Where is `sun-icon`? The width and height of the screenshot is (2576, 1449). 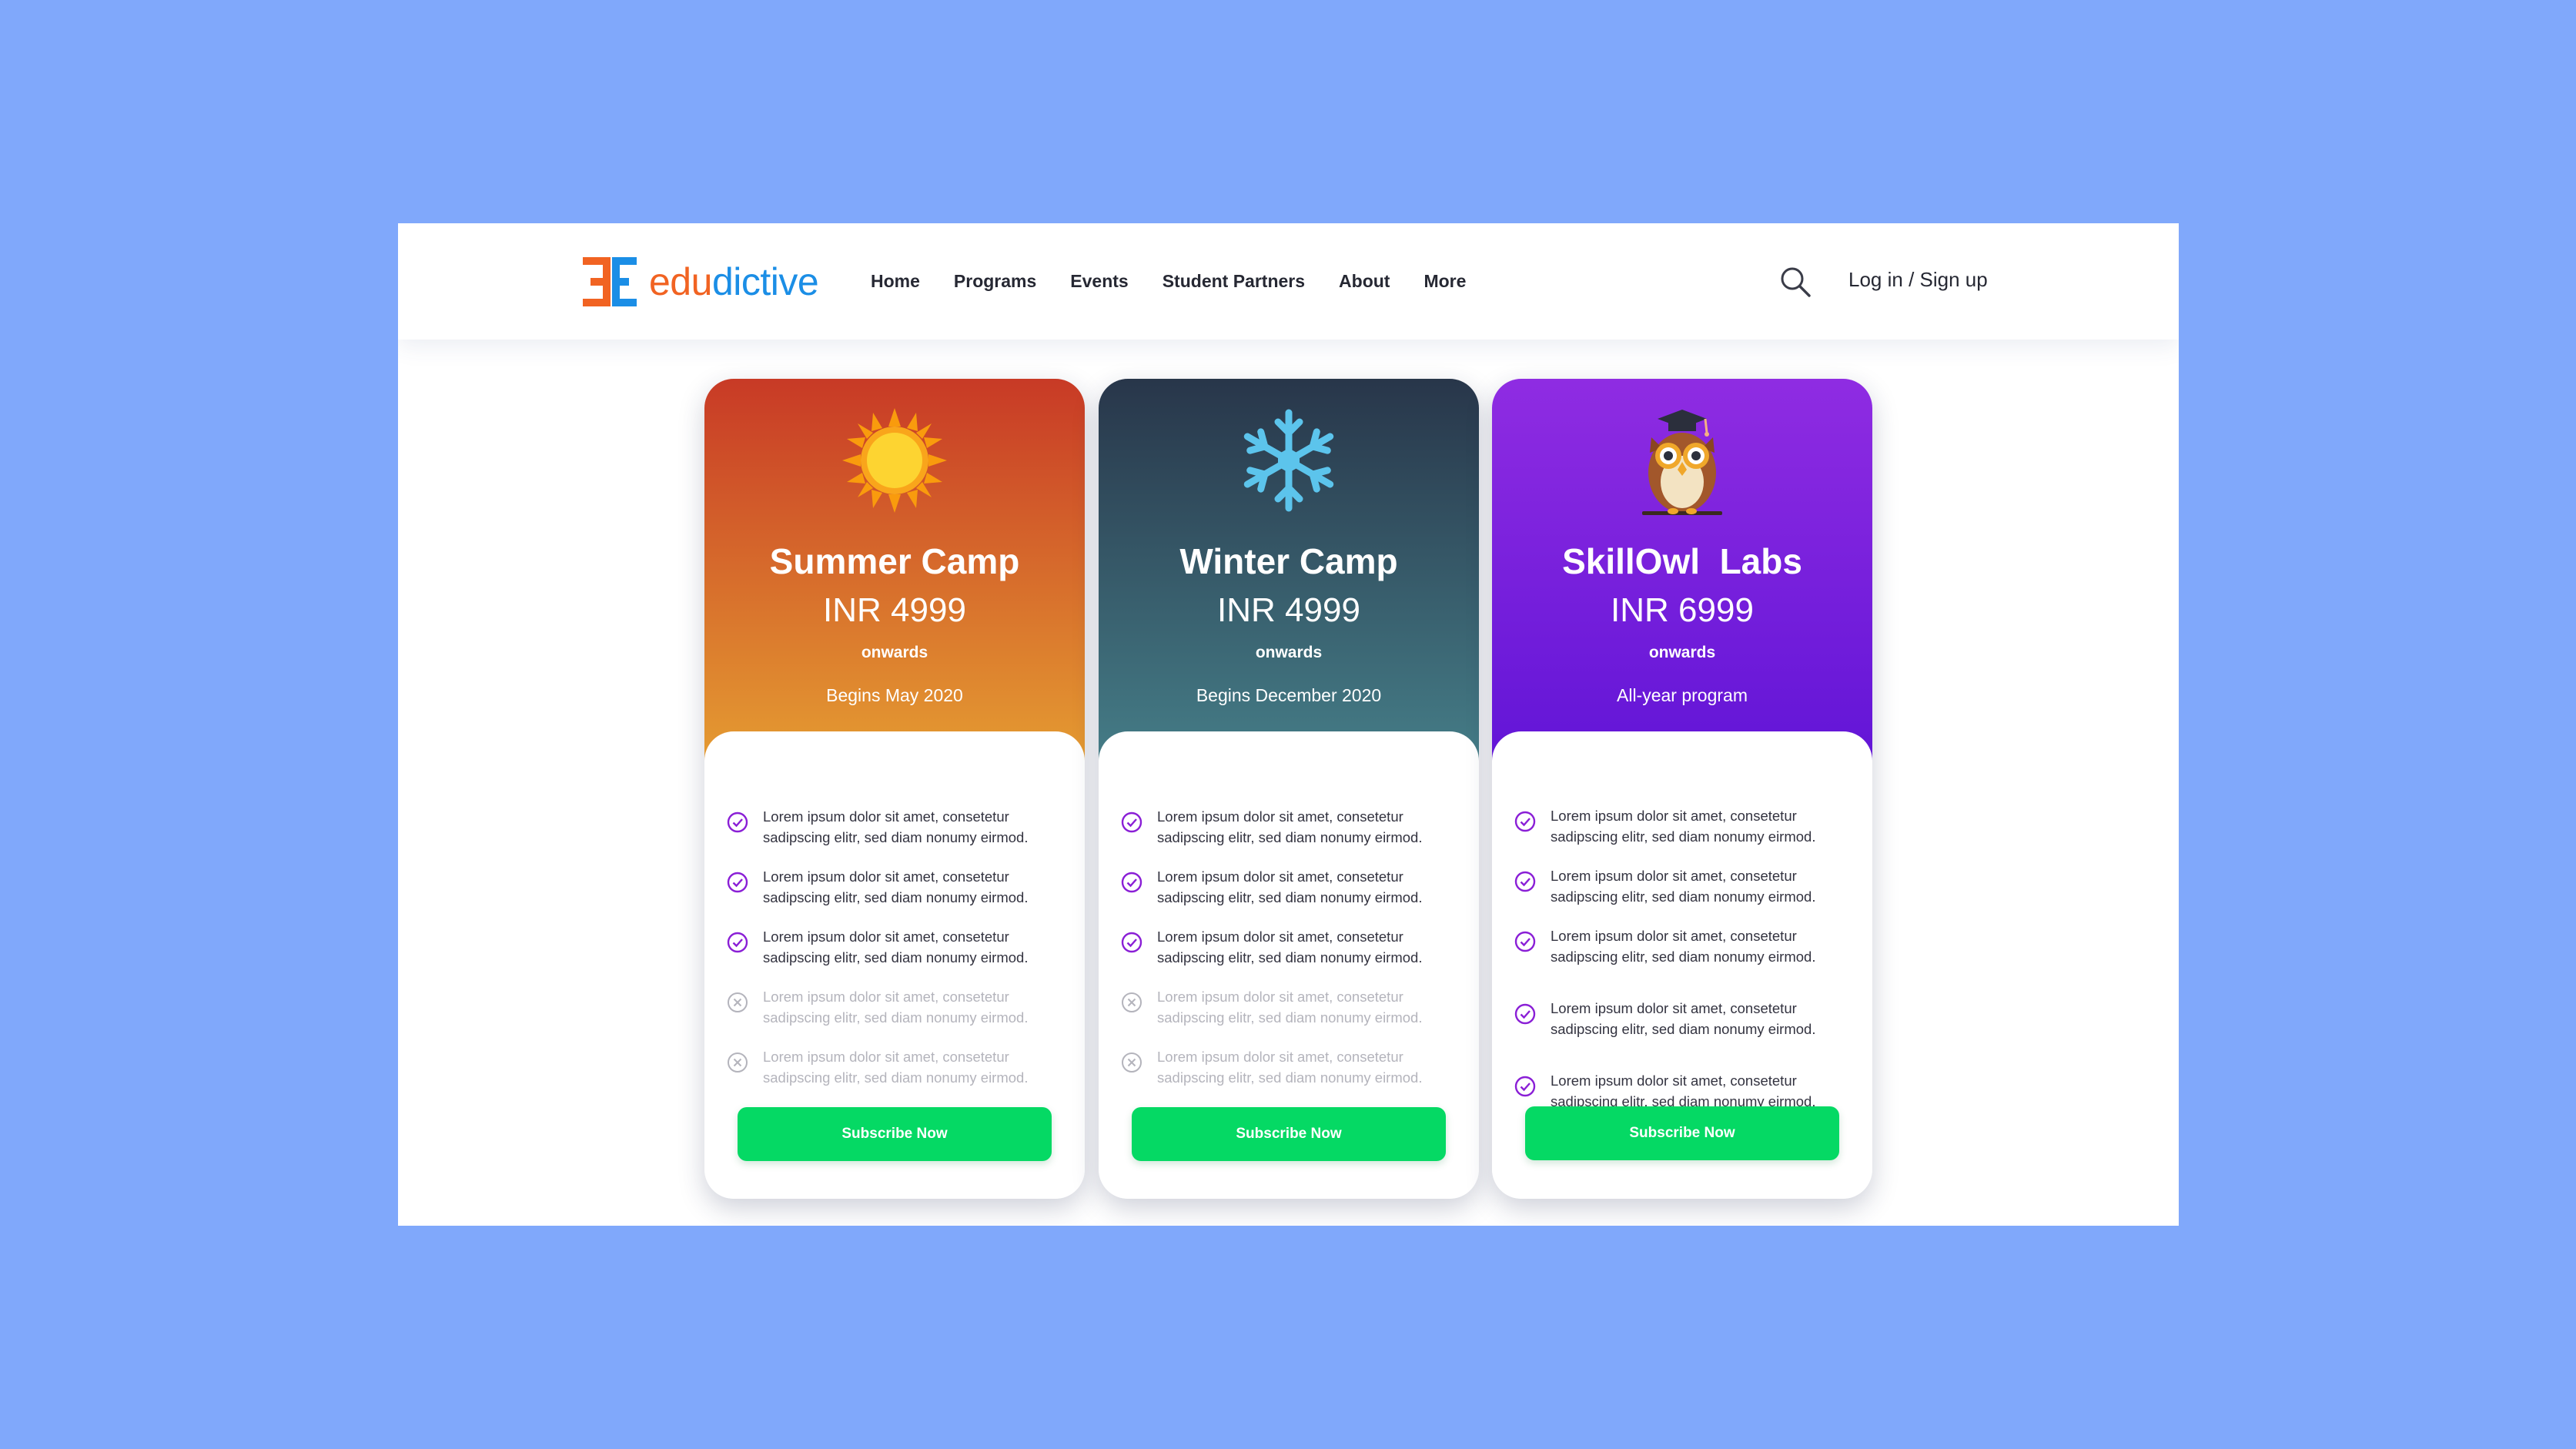
sun-icon is located at coordinates (895, 460).